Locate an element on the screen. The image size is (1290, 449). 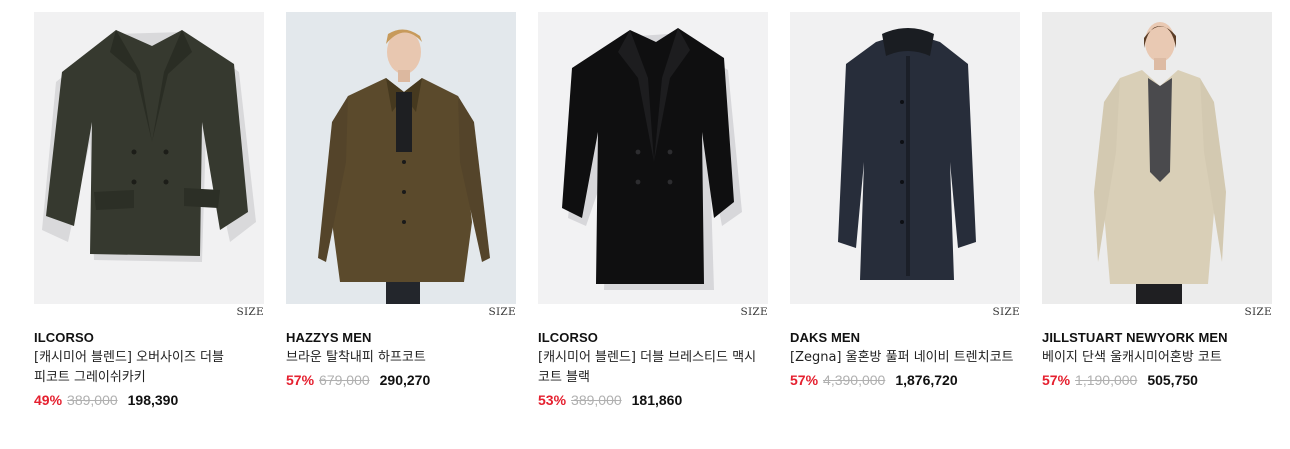
price-row: 57% 1,190,000 505,750 is located at coordinates (1157, 380).